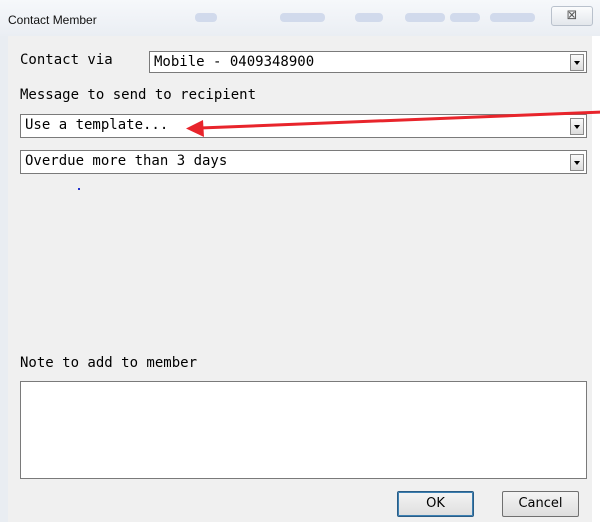  What do you see at coordinates (399, 120) in the screenshot?
I see `annotation-arrow-line` at bounding box center [399, 120].